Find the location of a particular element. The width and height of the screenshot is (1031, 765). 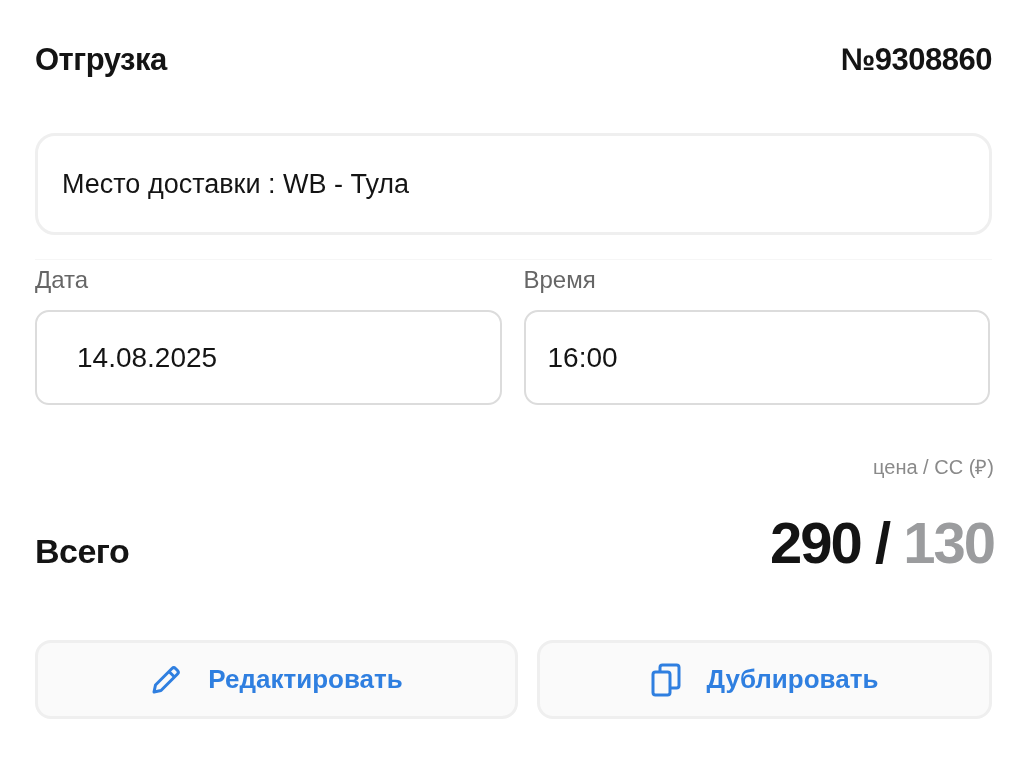

price-caption: цена / СС (₽) is located at coordinates (933, 467).